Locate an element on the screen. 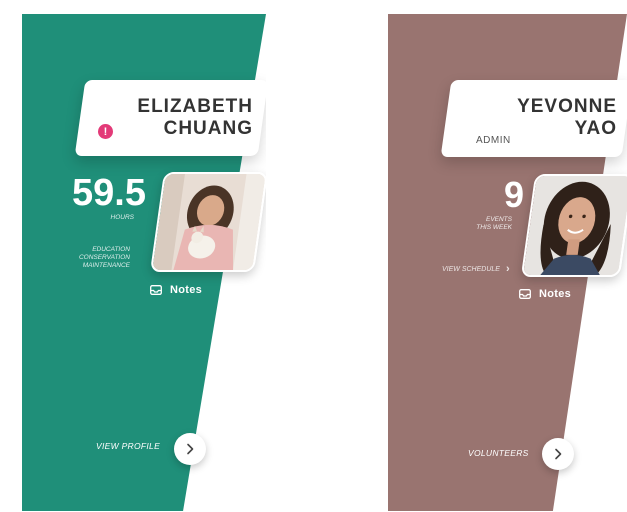 The width and height of the screenshot is (627, 512). woman-portrait-photo is located at coordinates (575, 225).